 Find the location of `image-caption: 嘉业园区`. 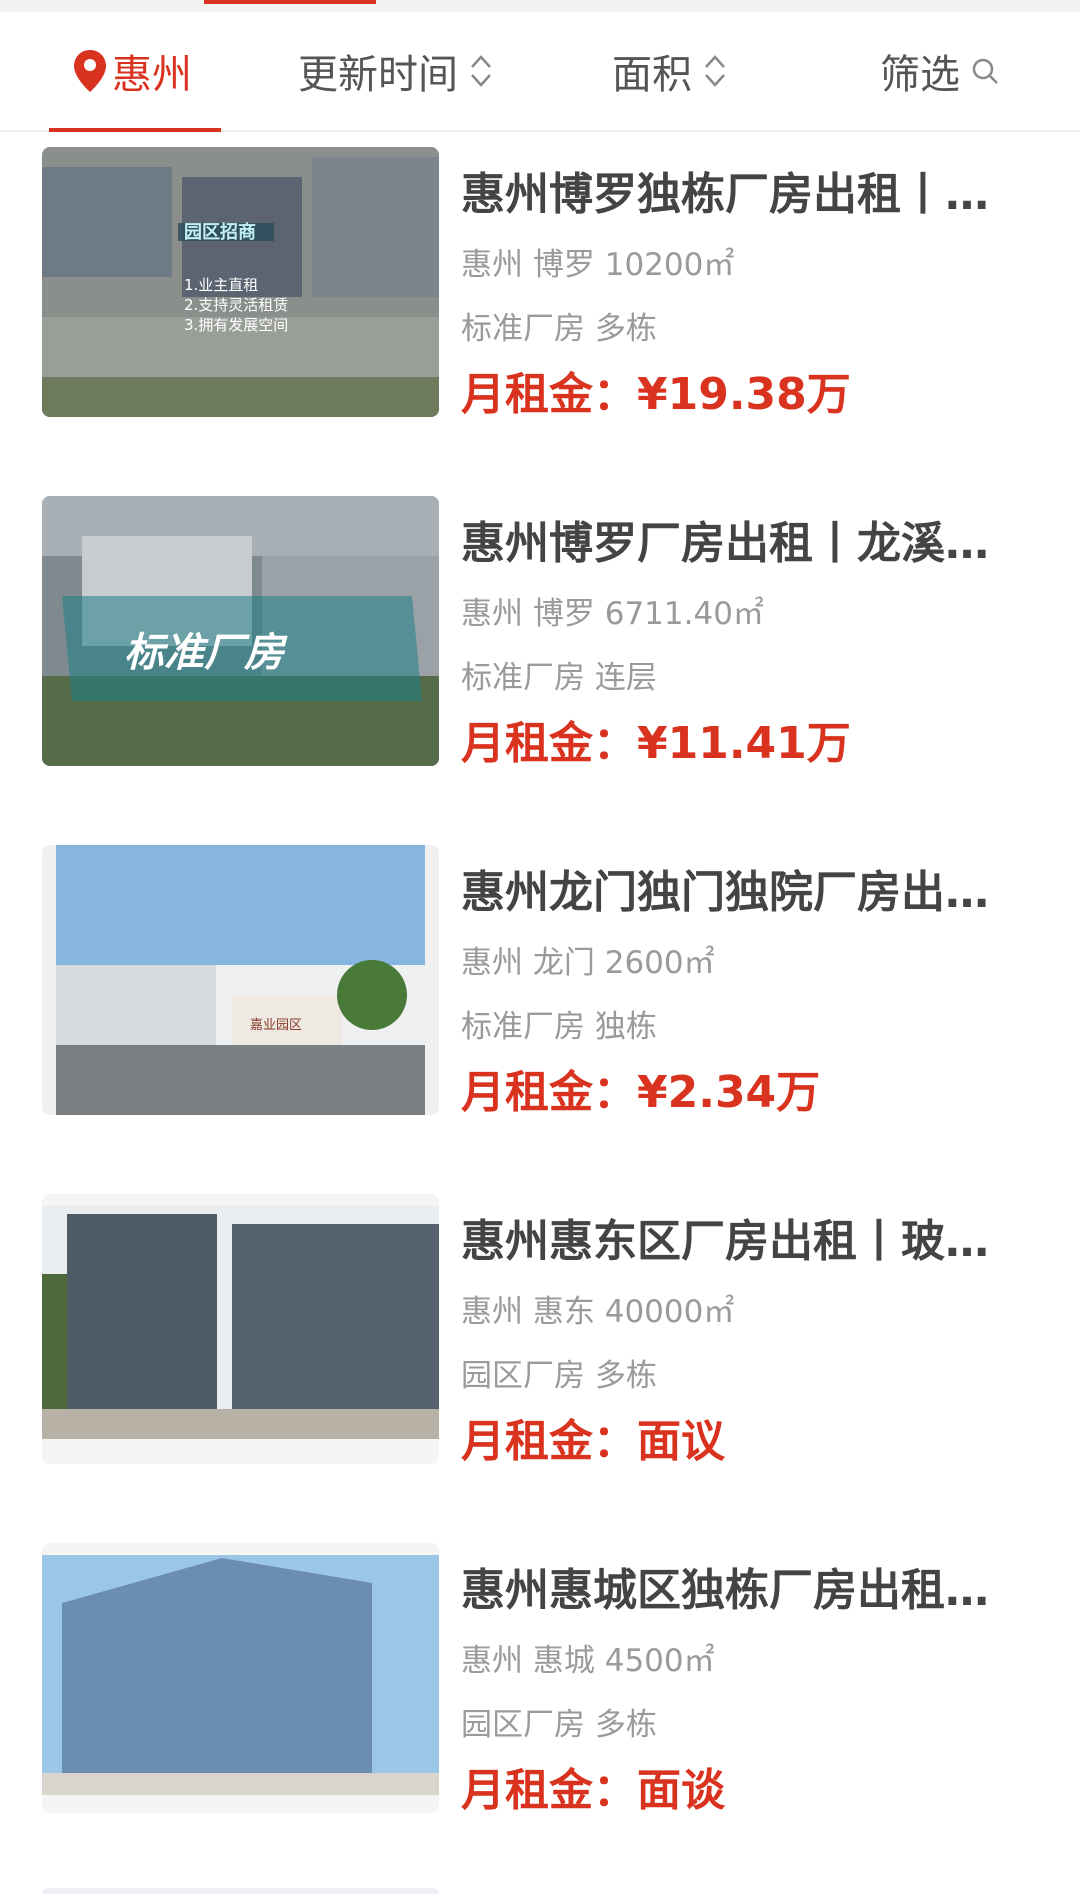

image-caption: 嘉业园区 is located at coordinates (276, 1025).